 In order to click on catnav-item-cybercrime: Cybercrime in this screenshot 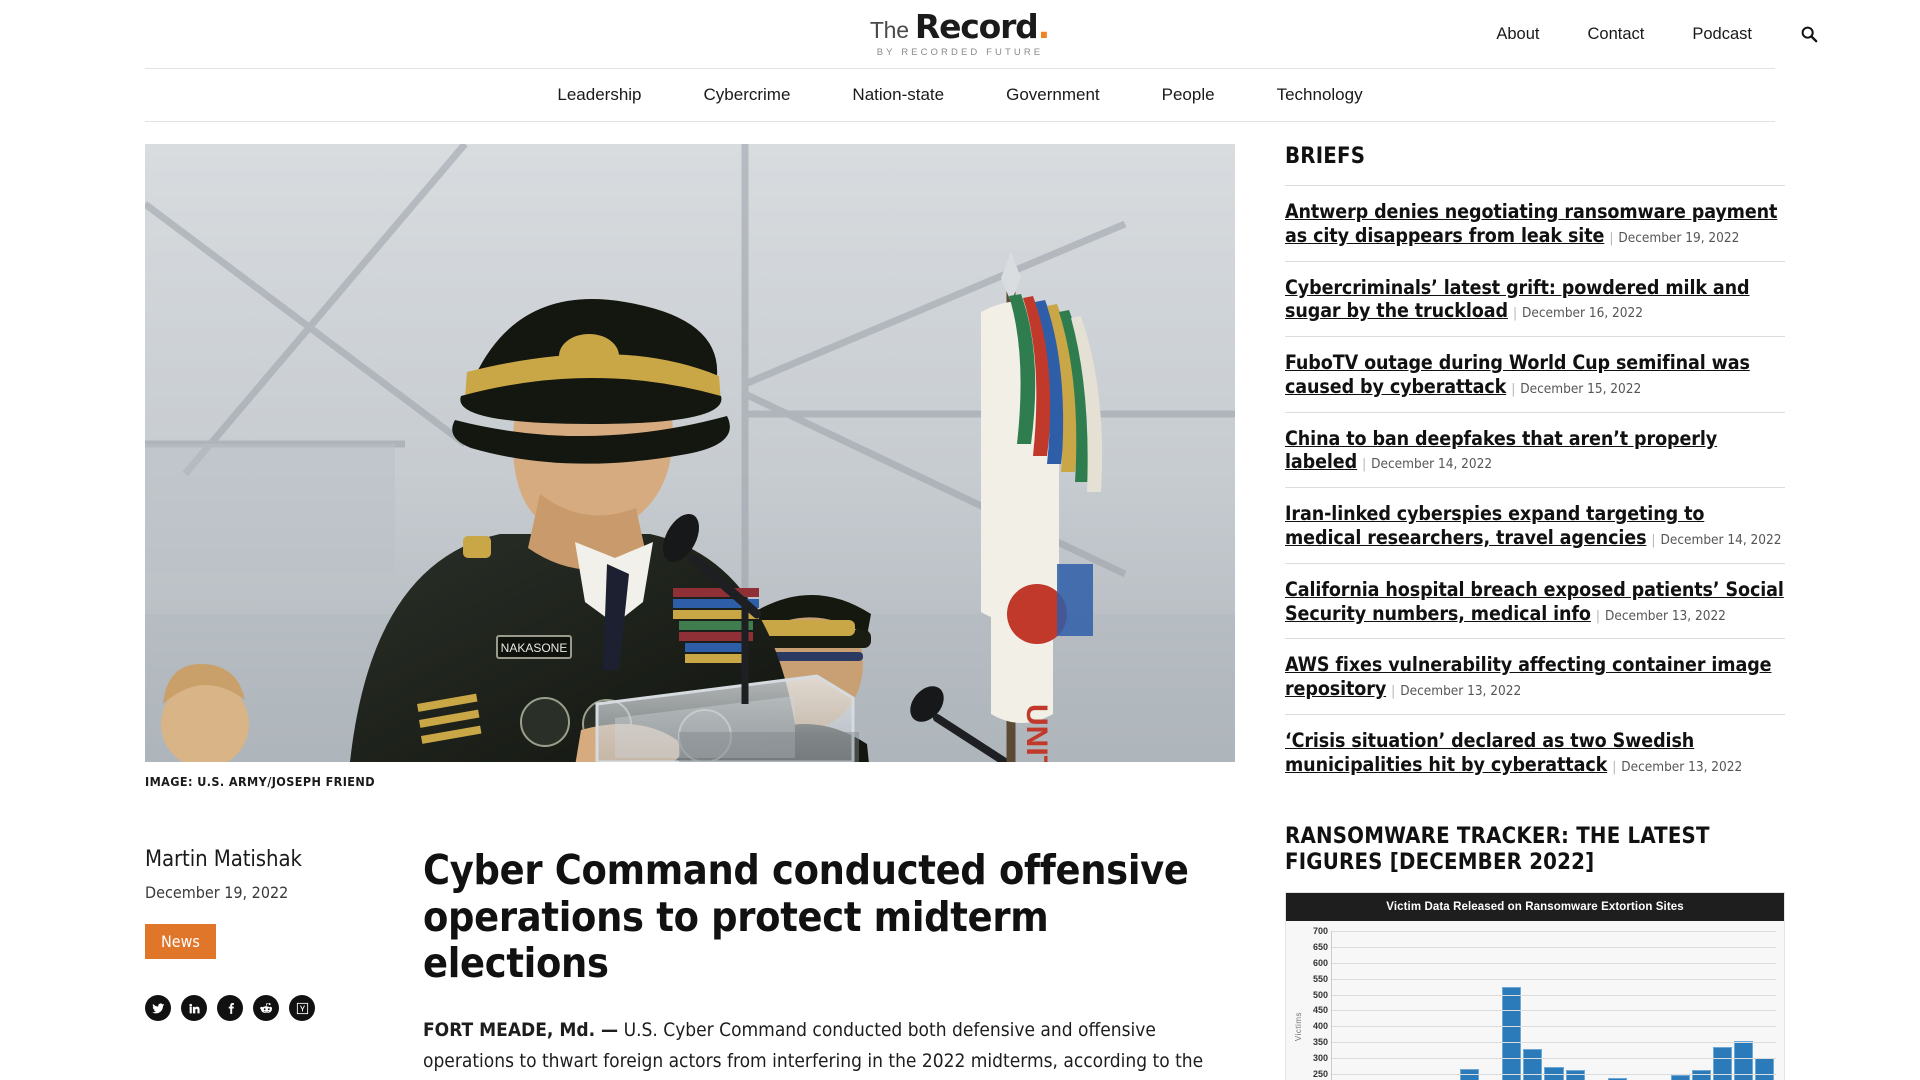, I will do `click(747, 95)`.